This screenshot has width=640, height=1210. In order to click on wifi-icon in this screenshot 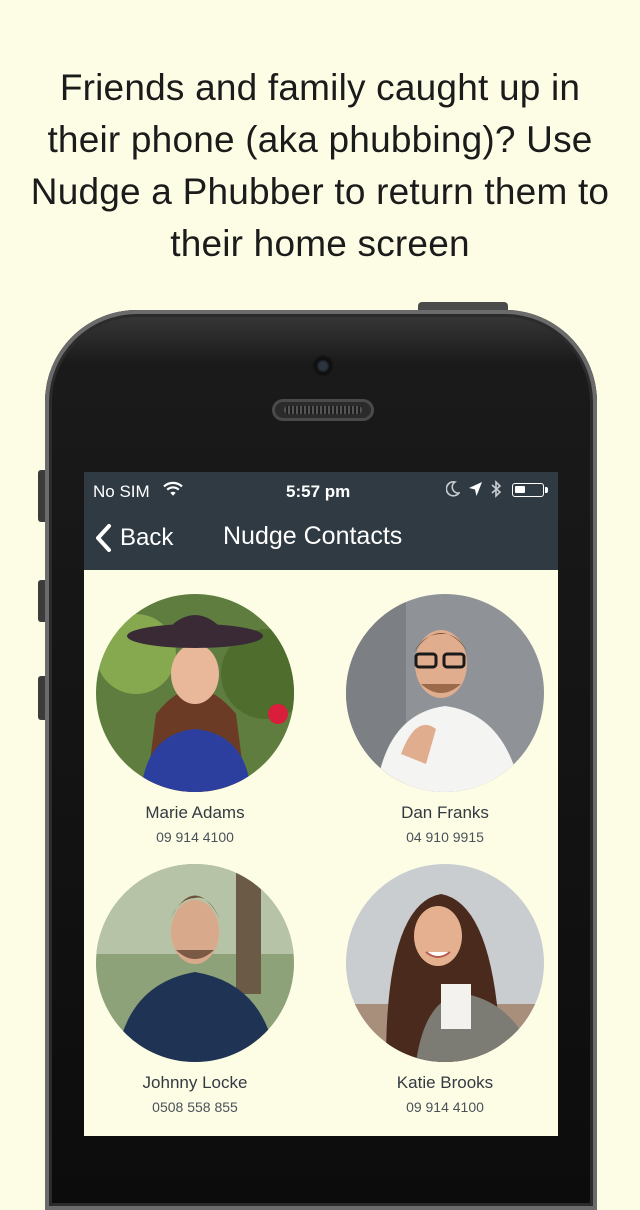, I will do `click(173, 491)`.